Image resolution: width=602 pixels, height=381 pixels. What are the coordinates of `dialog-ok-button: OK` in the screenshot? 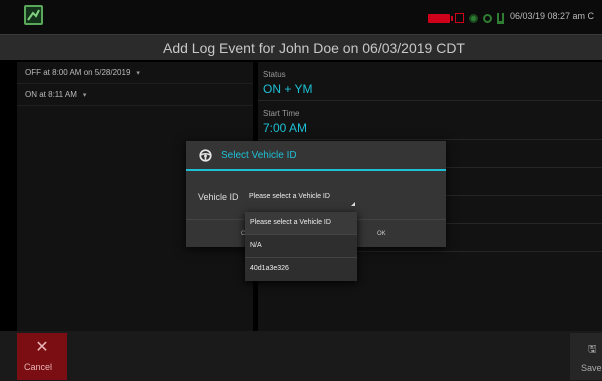 It's located at (381, 234).